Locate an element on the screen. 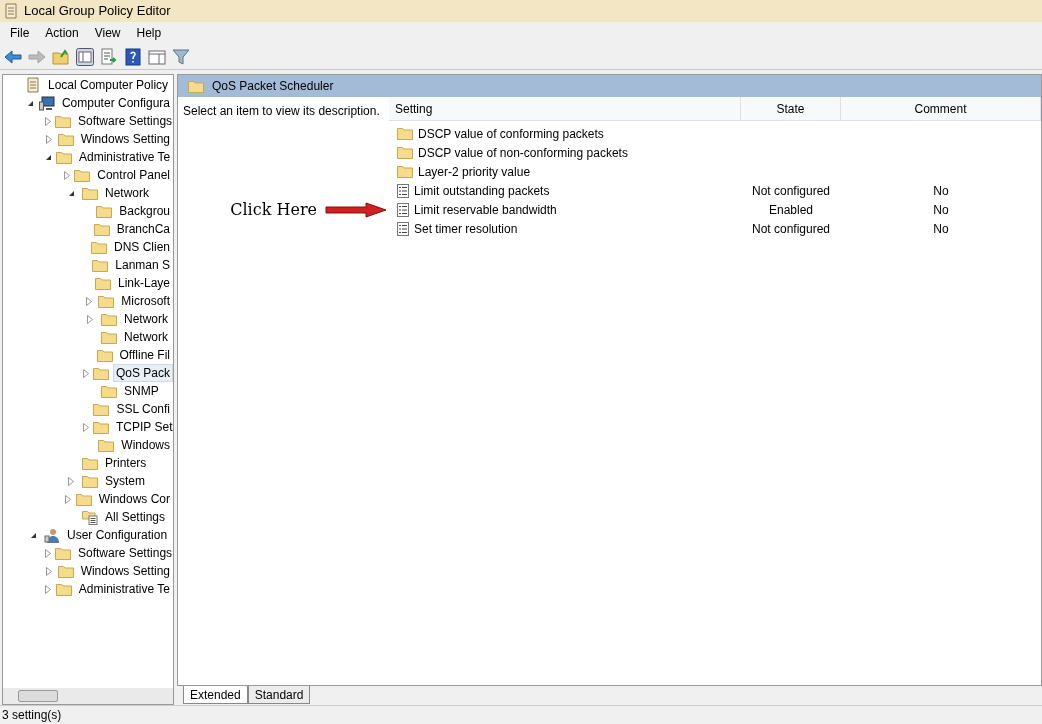 The image size is (1042, 724). annotation-text: Click Here is located at coordinates (273, 209).